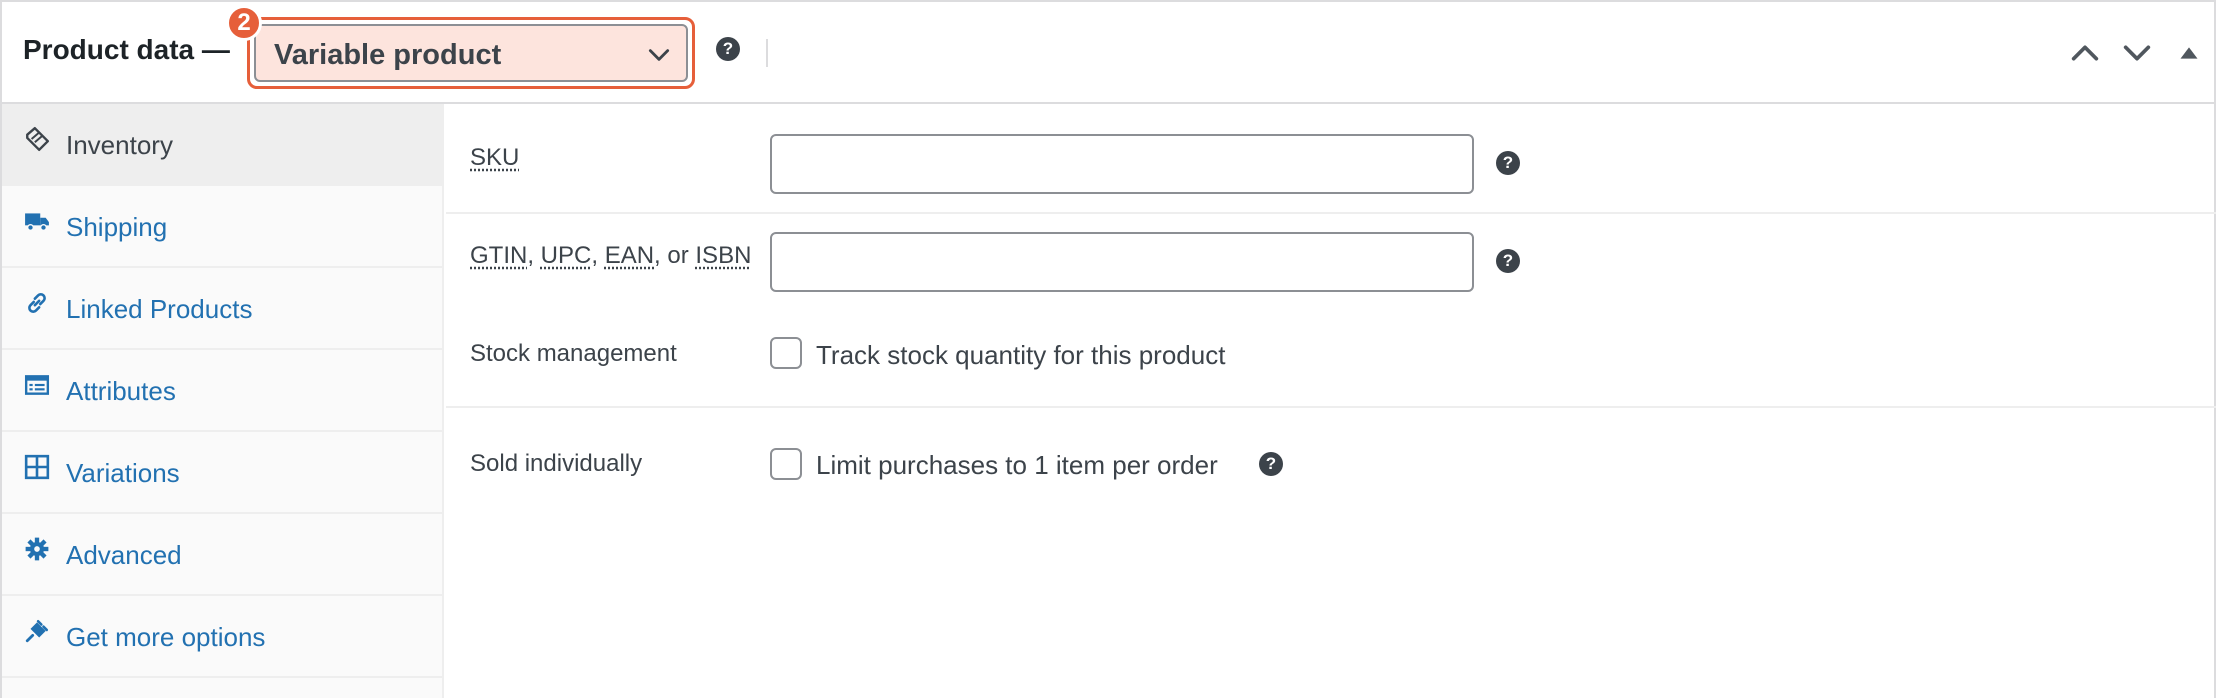 This screenshot has width=2216, height=698. Describe the element at coordinates (723, 255) in the screenshot. I see `isbn-abbr: ISBN` at that location.